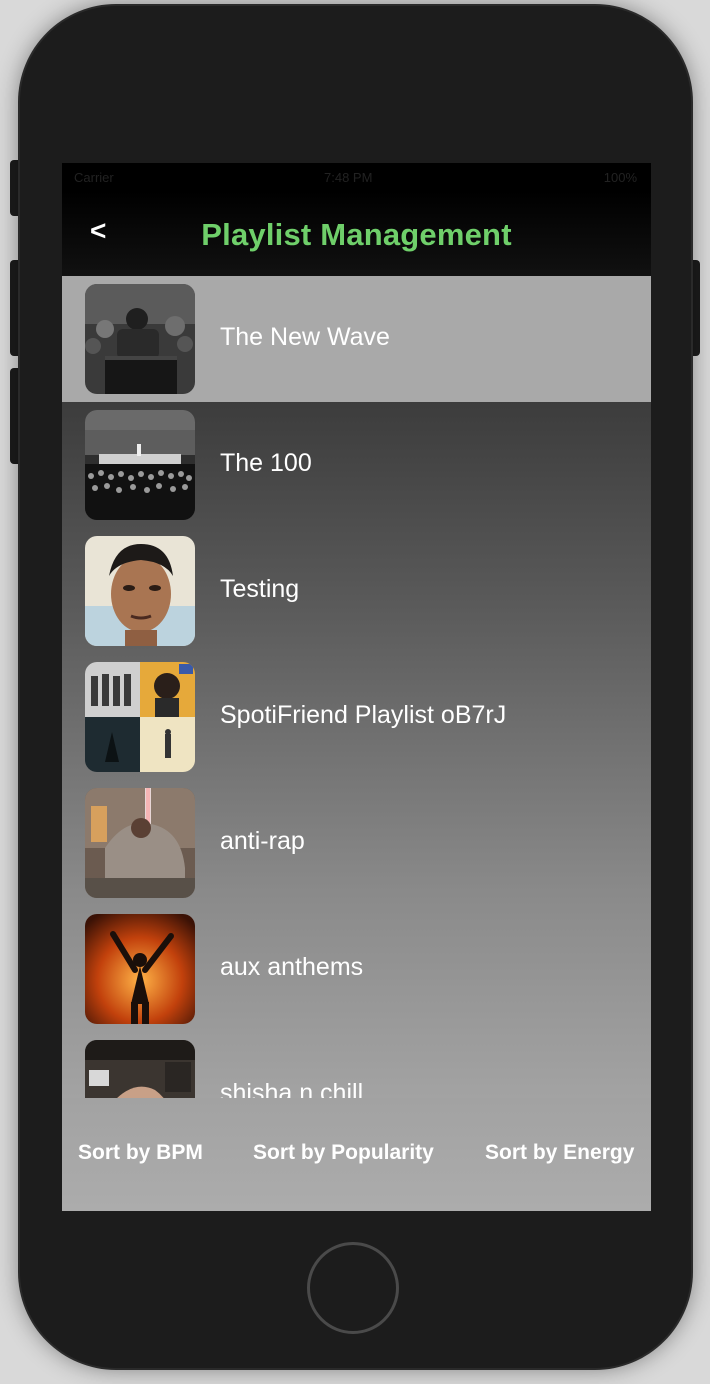  Describe the element at coordinates (266, 463) in the screenshot. I see `playlist-name: The 100` at that location.